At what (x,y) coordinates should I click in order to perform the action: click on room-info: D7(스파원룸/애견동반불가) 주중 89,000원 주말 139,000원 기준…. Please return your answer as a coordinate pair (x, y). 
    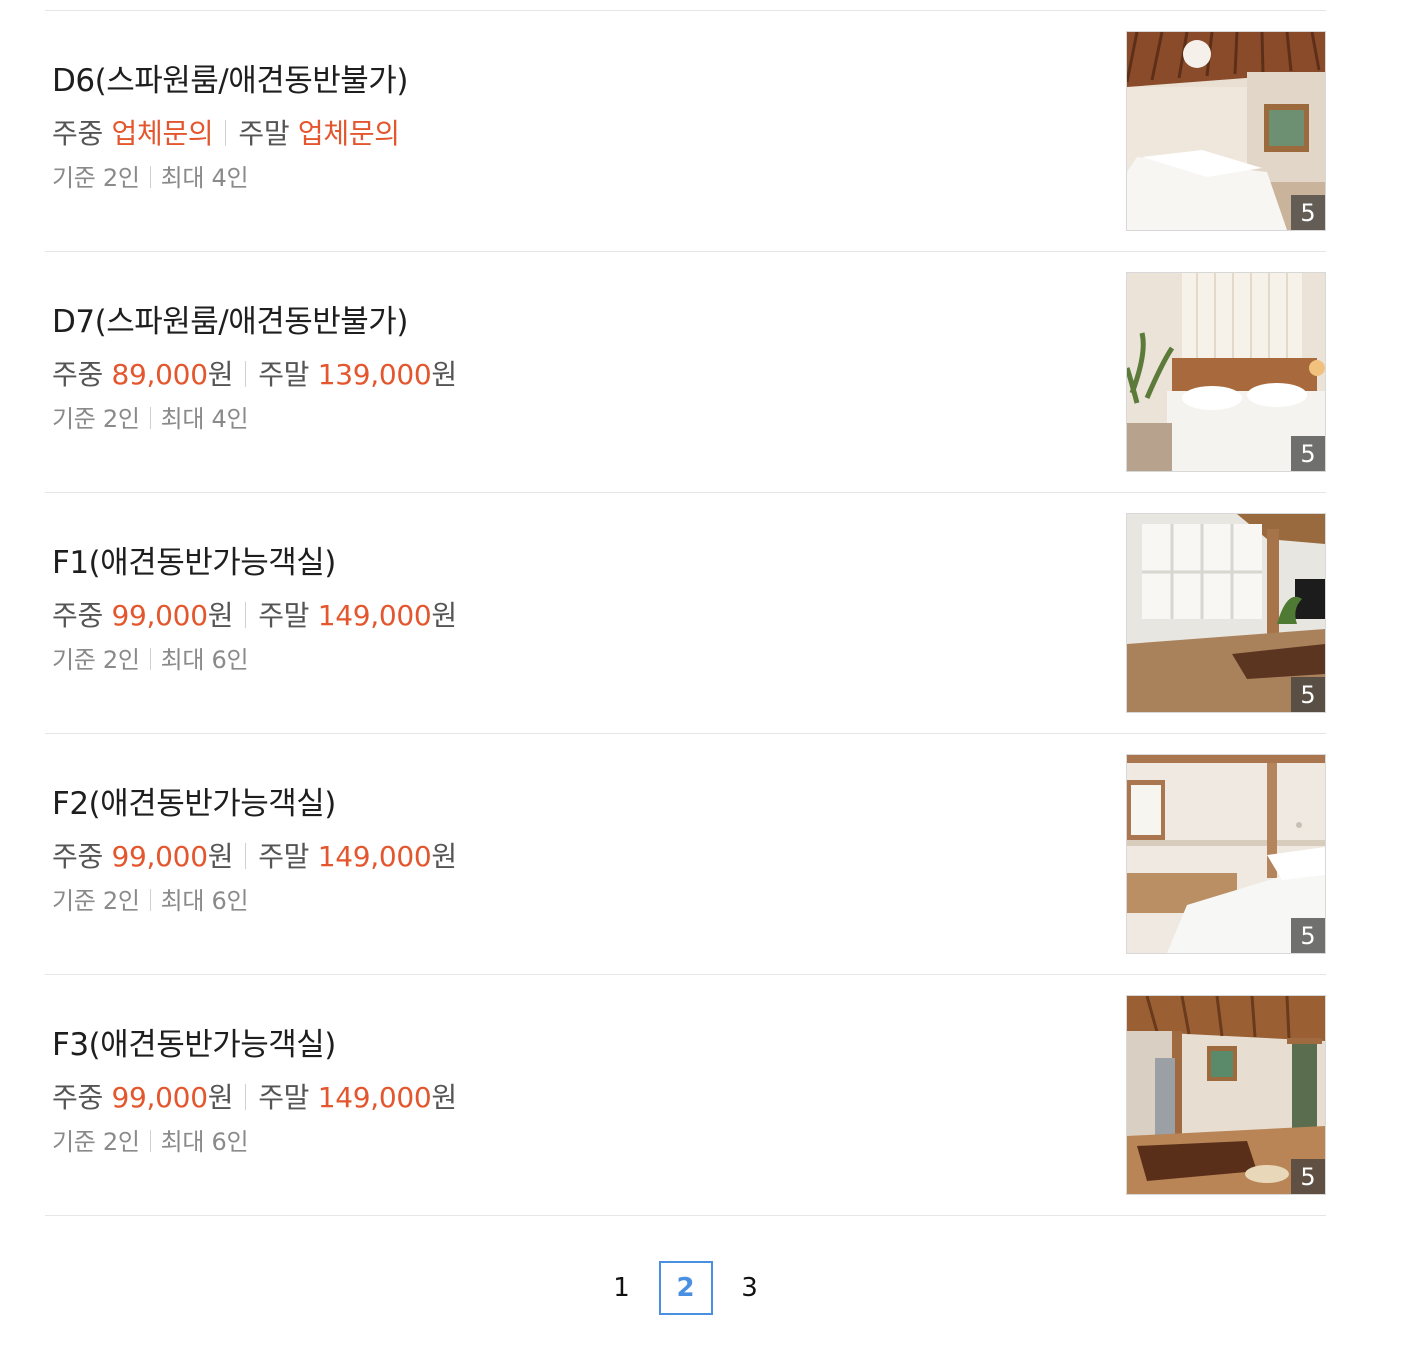
    Looking at the image, I should click on (254, 367).